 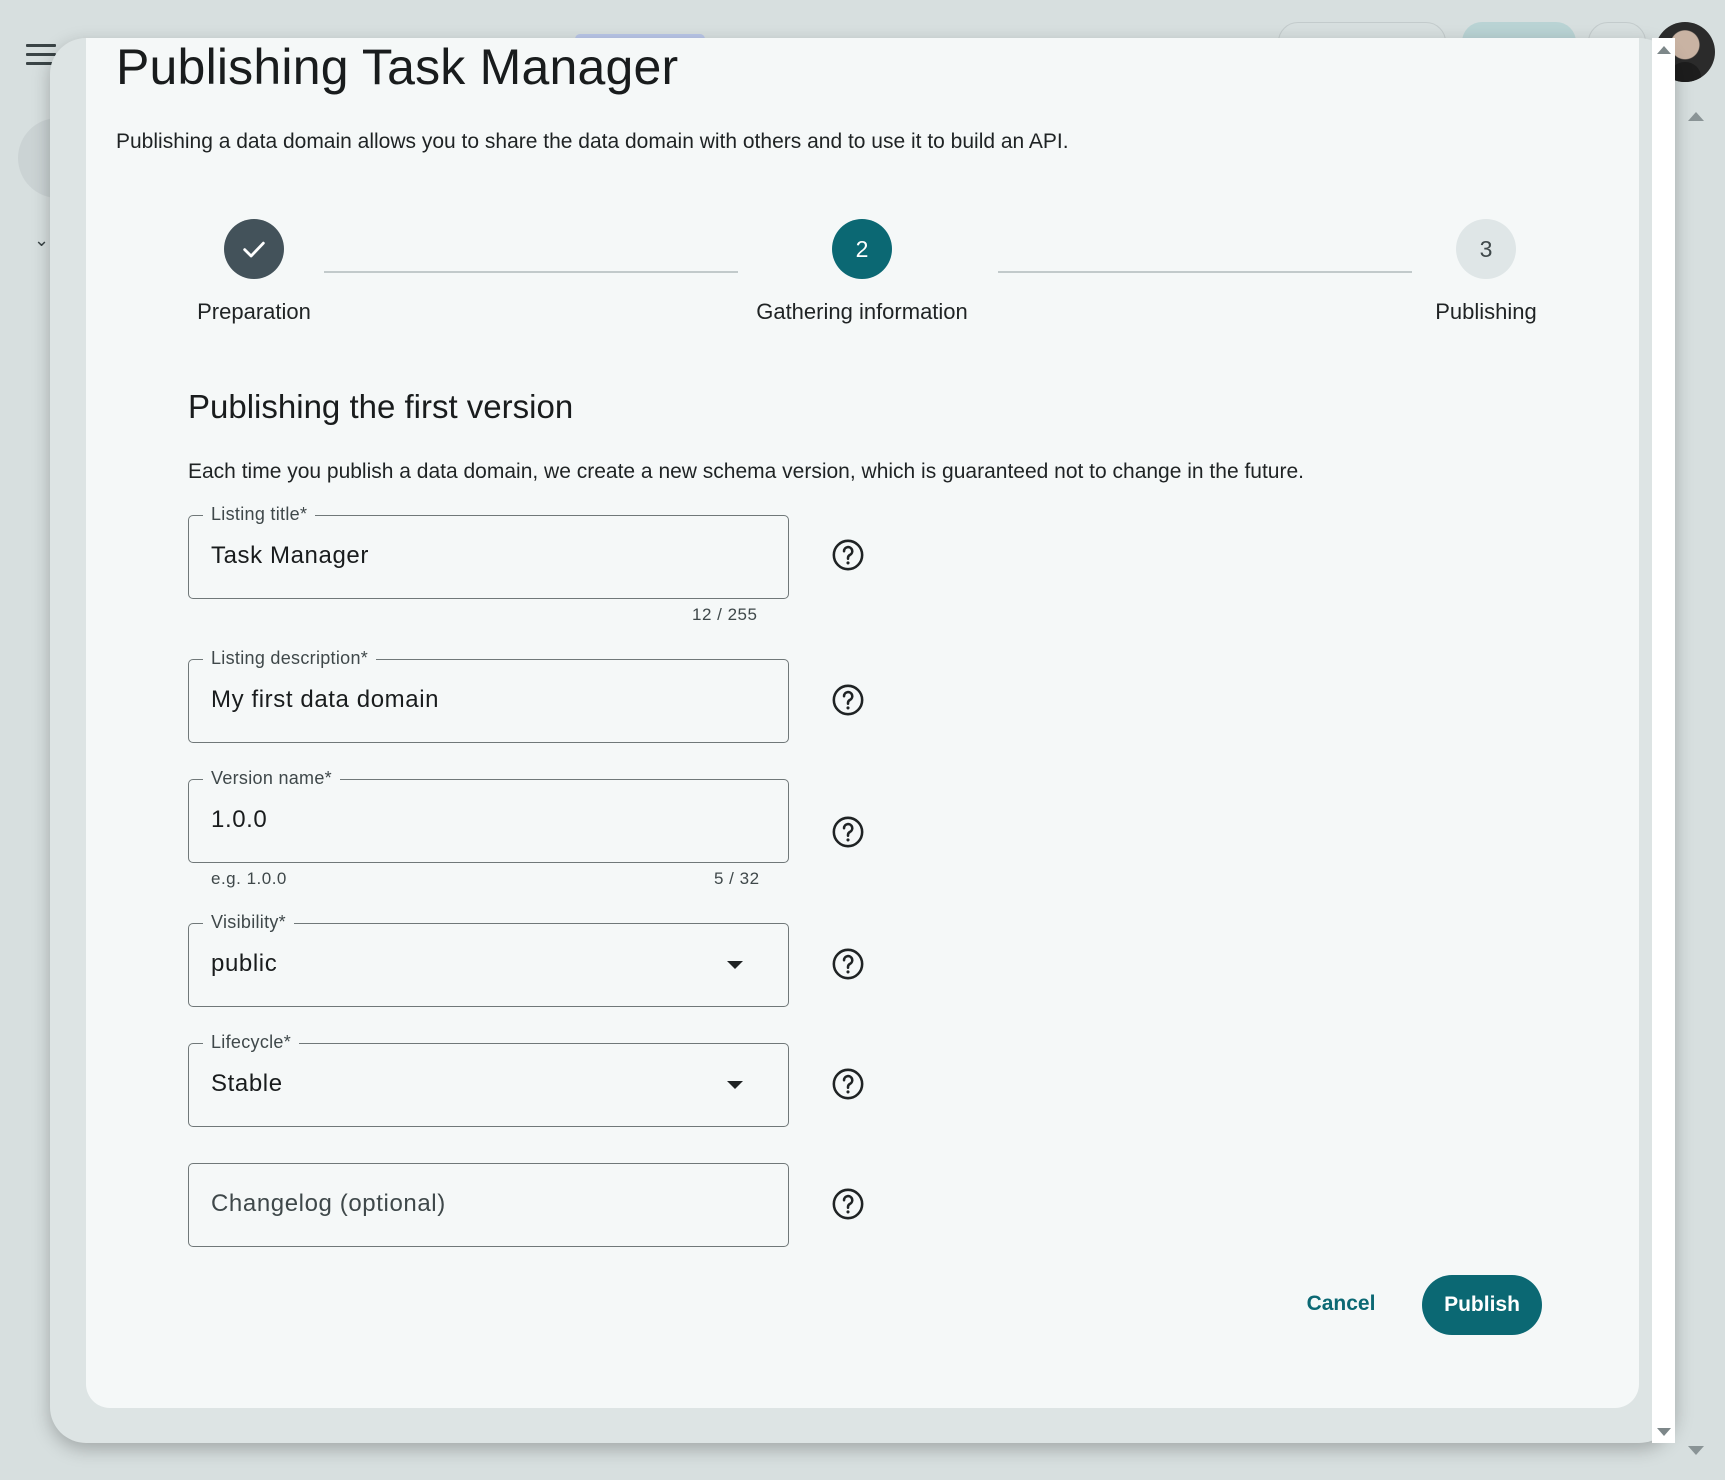 What do you see at coordinates (290, 555) in the screenshot?
I see `field-value: Task Manager` at bounding box center [290, 555].